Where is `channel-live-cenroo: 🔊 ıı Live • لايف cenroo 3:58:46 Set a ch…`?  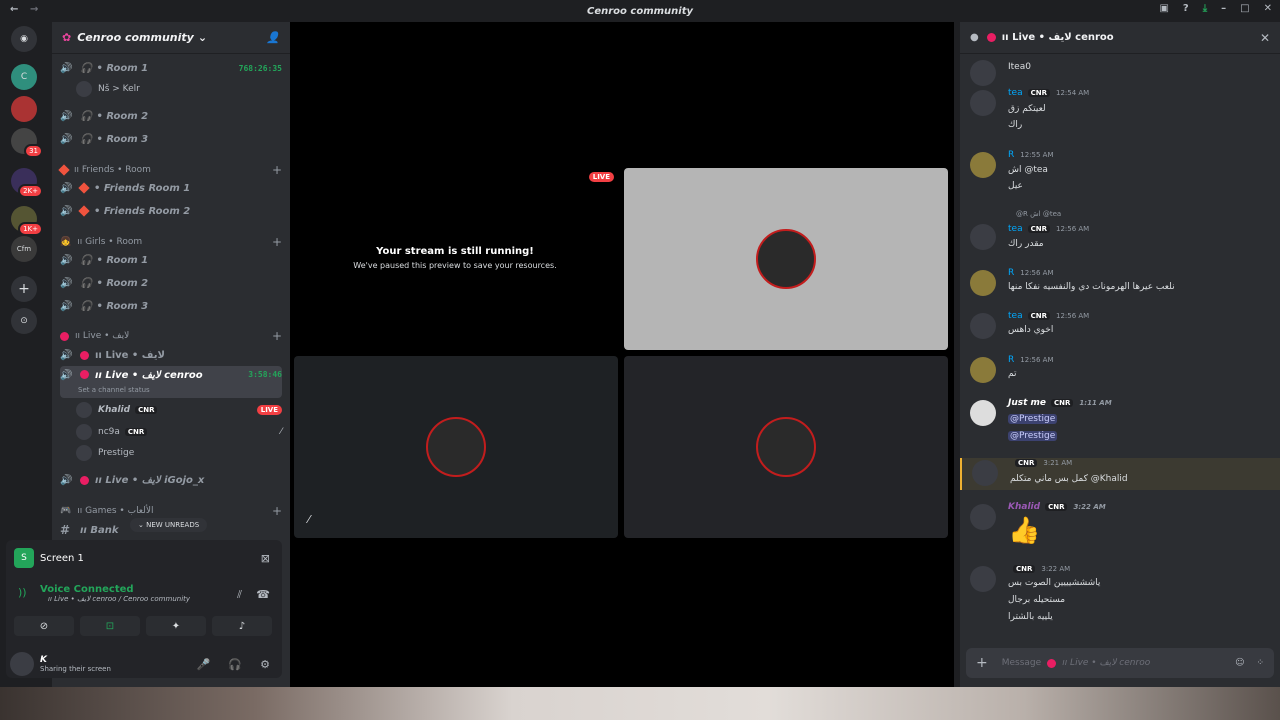 channel-live-cenroo: 🔊 ıı Live • لايف cenroo 3:58:46 Set a ch… is located at coordinates (171, 382).